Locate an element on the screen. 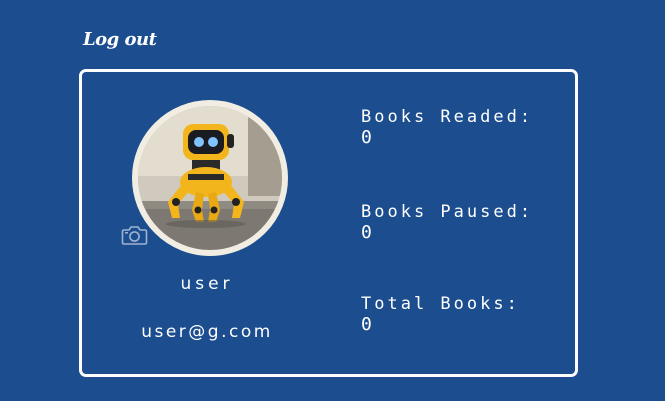 Image resolution: width=665 pixels, height=401 pixels. books-readed-value: 0 is located at coordinates (366, 137).